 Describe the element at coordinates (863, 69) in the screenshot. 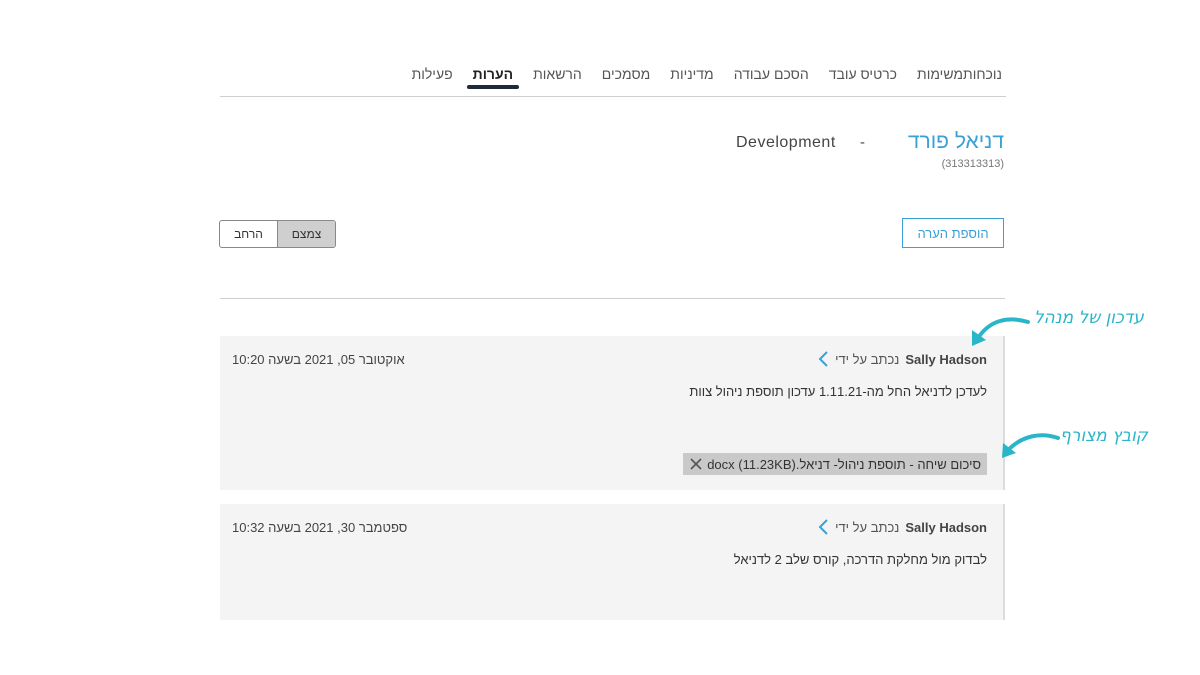

I see `tab-employee-card: כרטיס עובד` at that location.